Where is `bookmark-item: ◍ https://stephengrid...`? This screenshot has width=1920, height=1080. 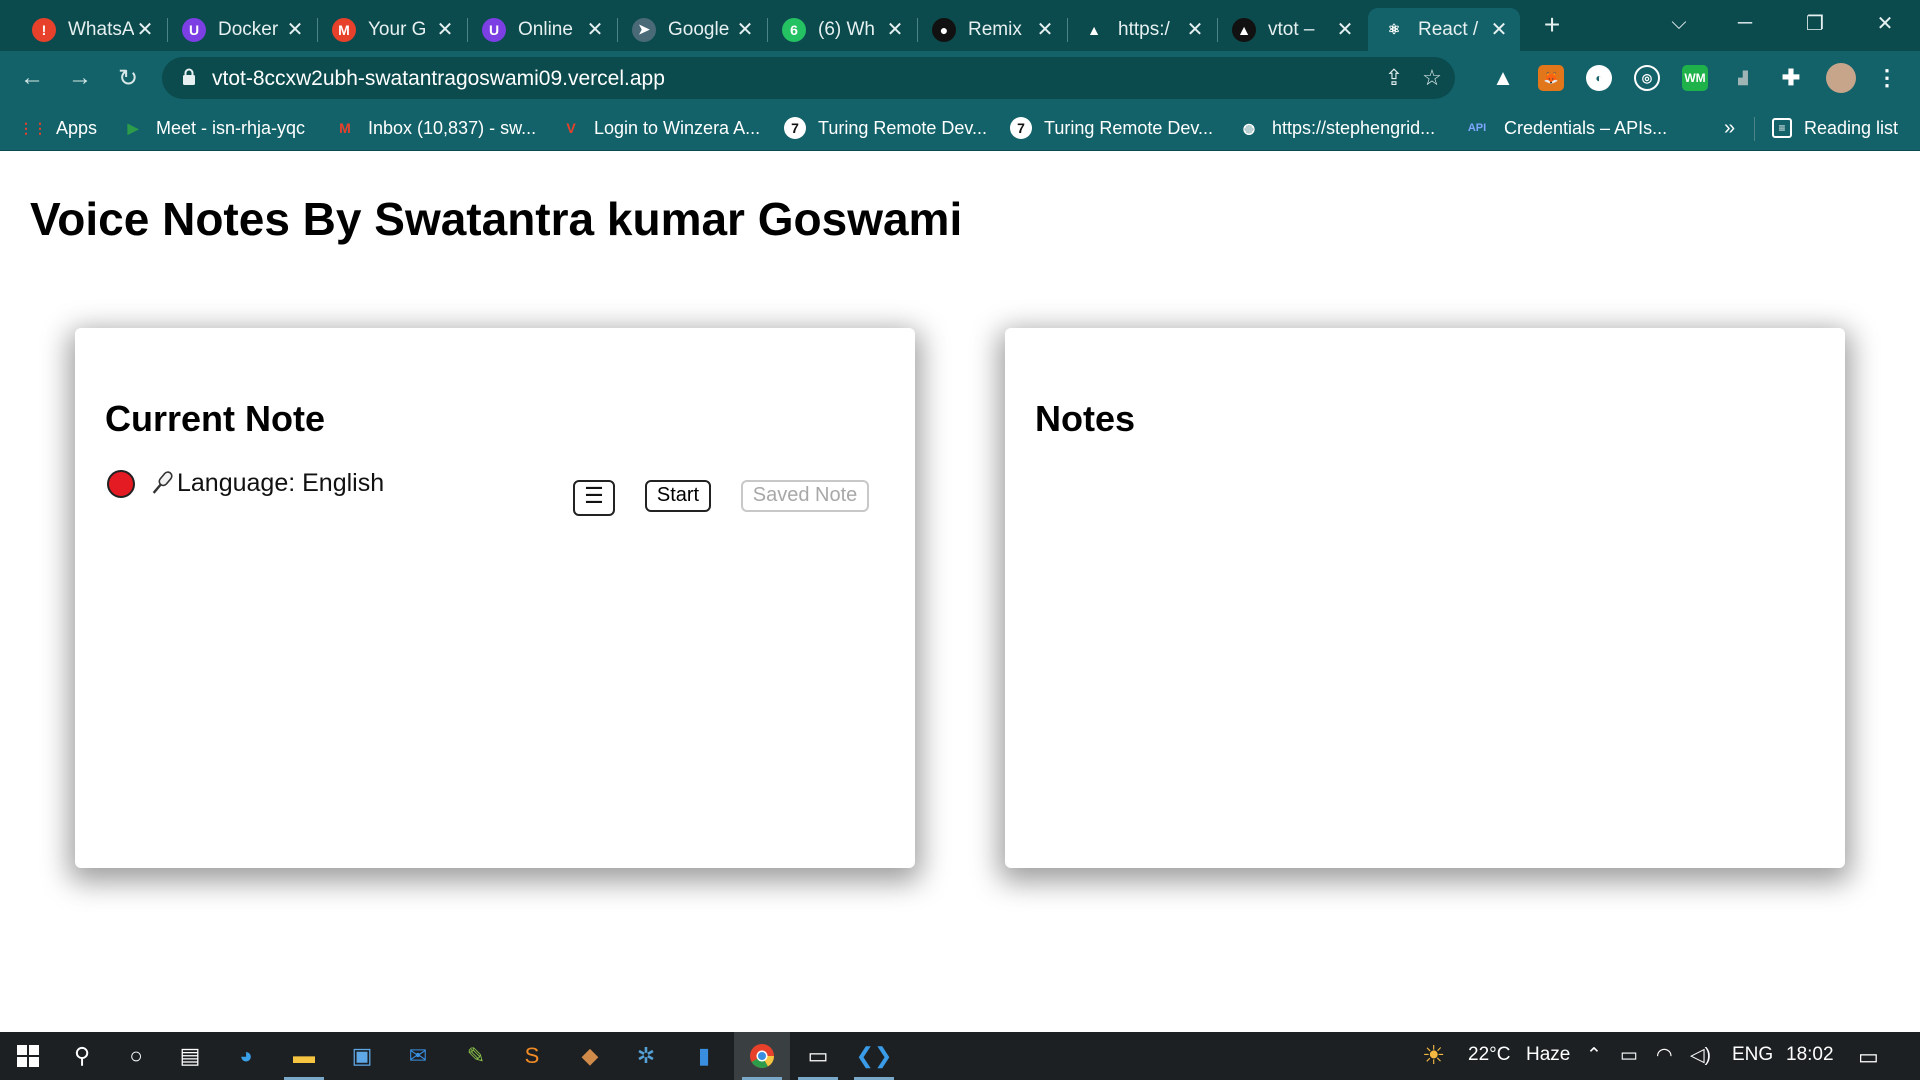 bookmark-item: ◍ https://stephengrid... is located at coordinates (1336, 128).